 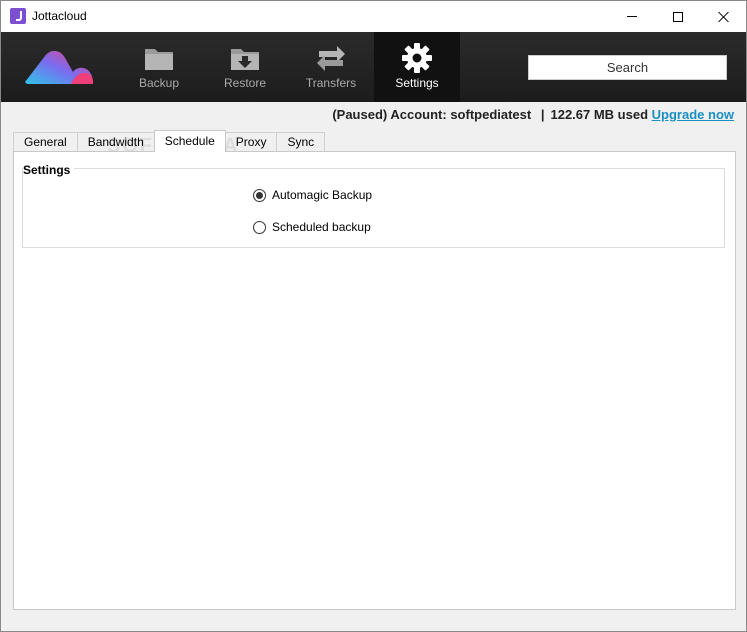 I want to click on storage-usage: 122.67 MB used, so click(x=599, y=114).